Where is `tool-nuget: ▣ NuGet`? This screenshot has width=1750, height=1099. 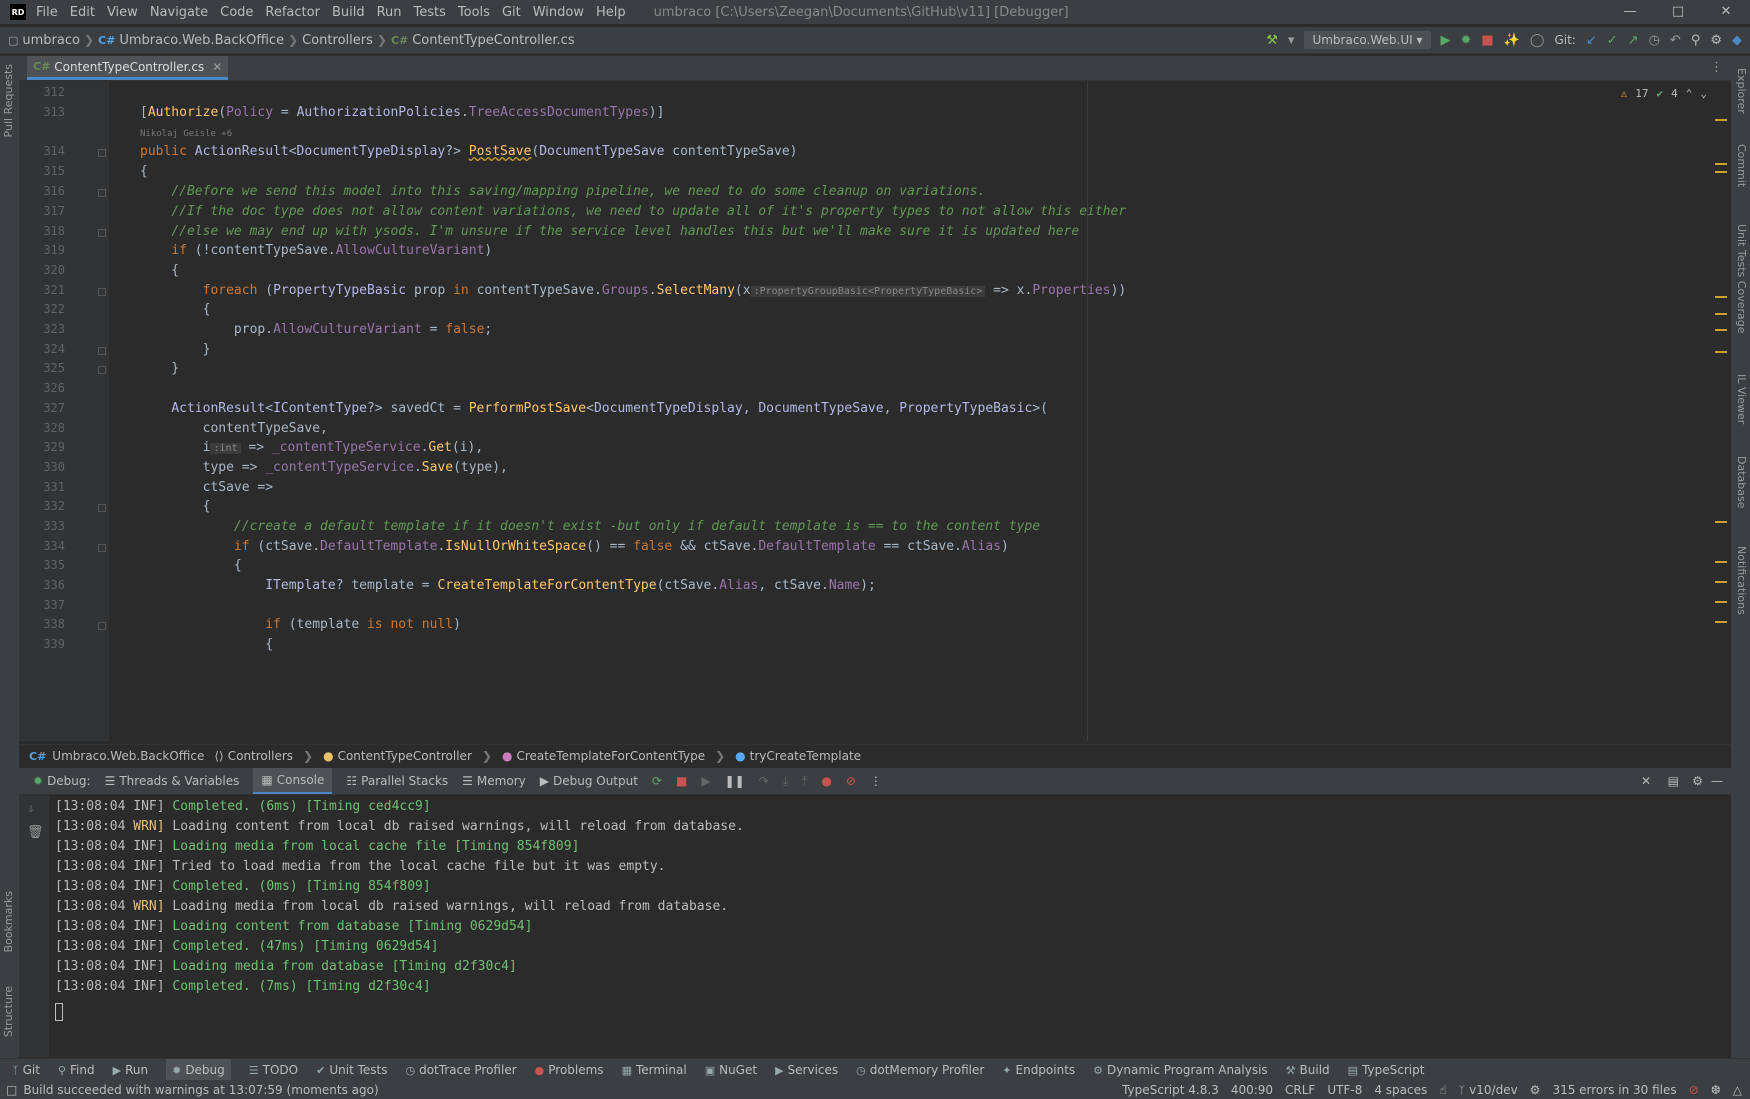 tool-nuget: ▣ NuGet is located at coordinates (731, 1070).